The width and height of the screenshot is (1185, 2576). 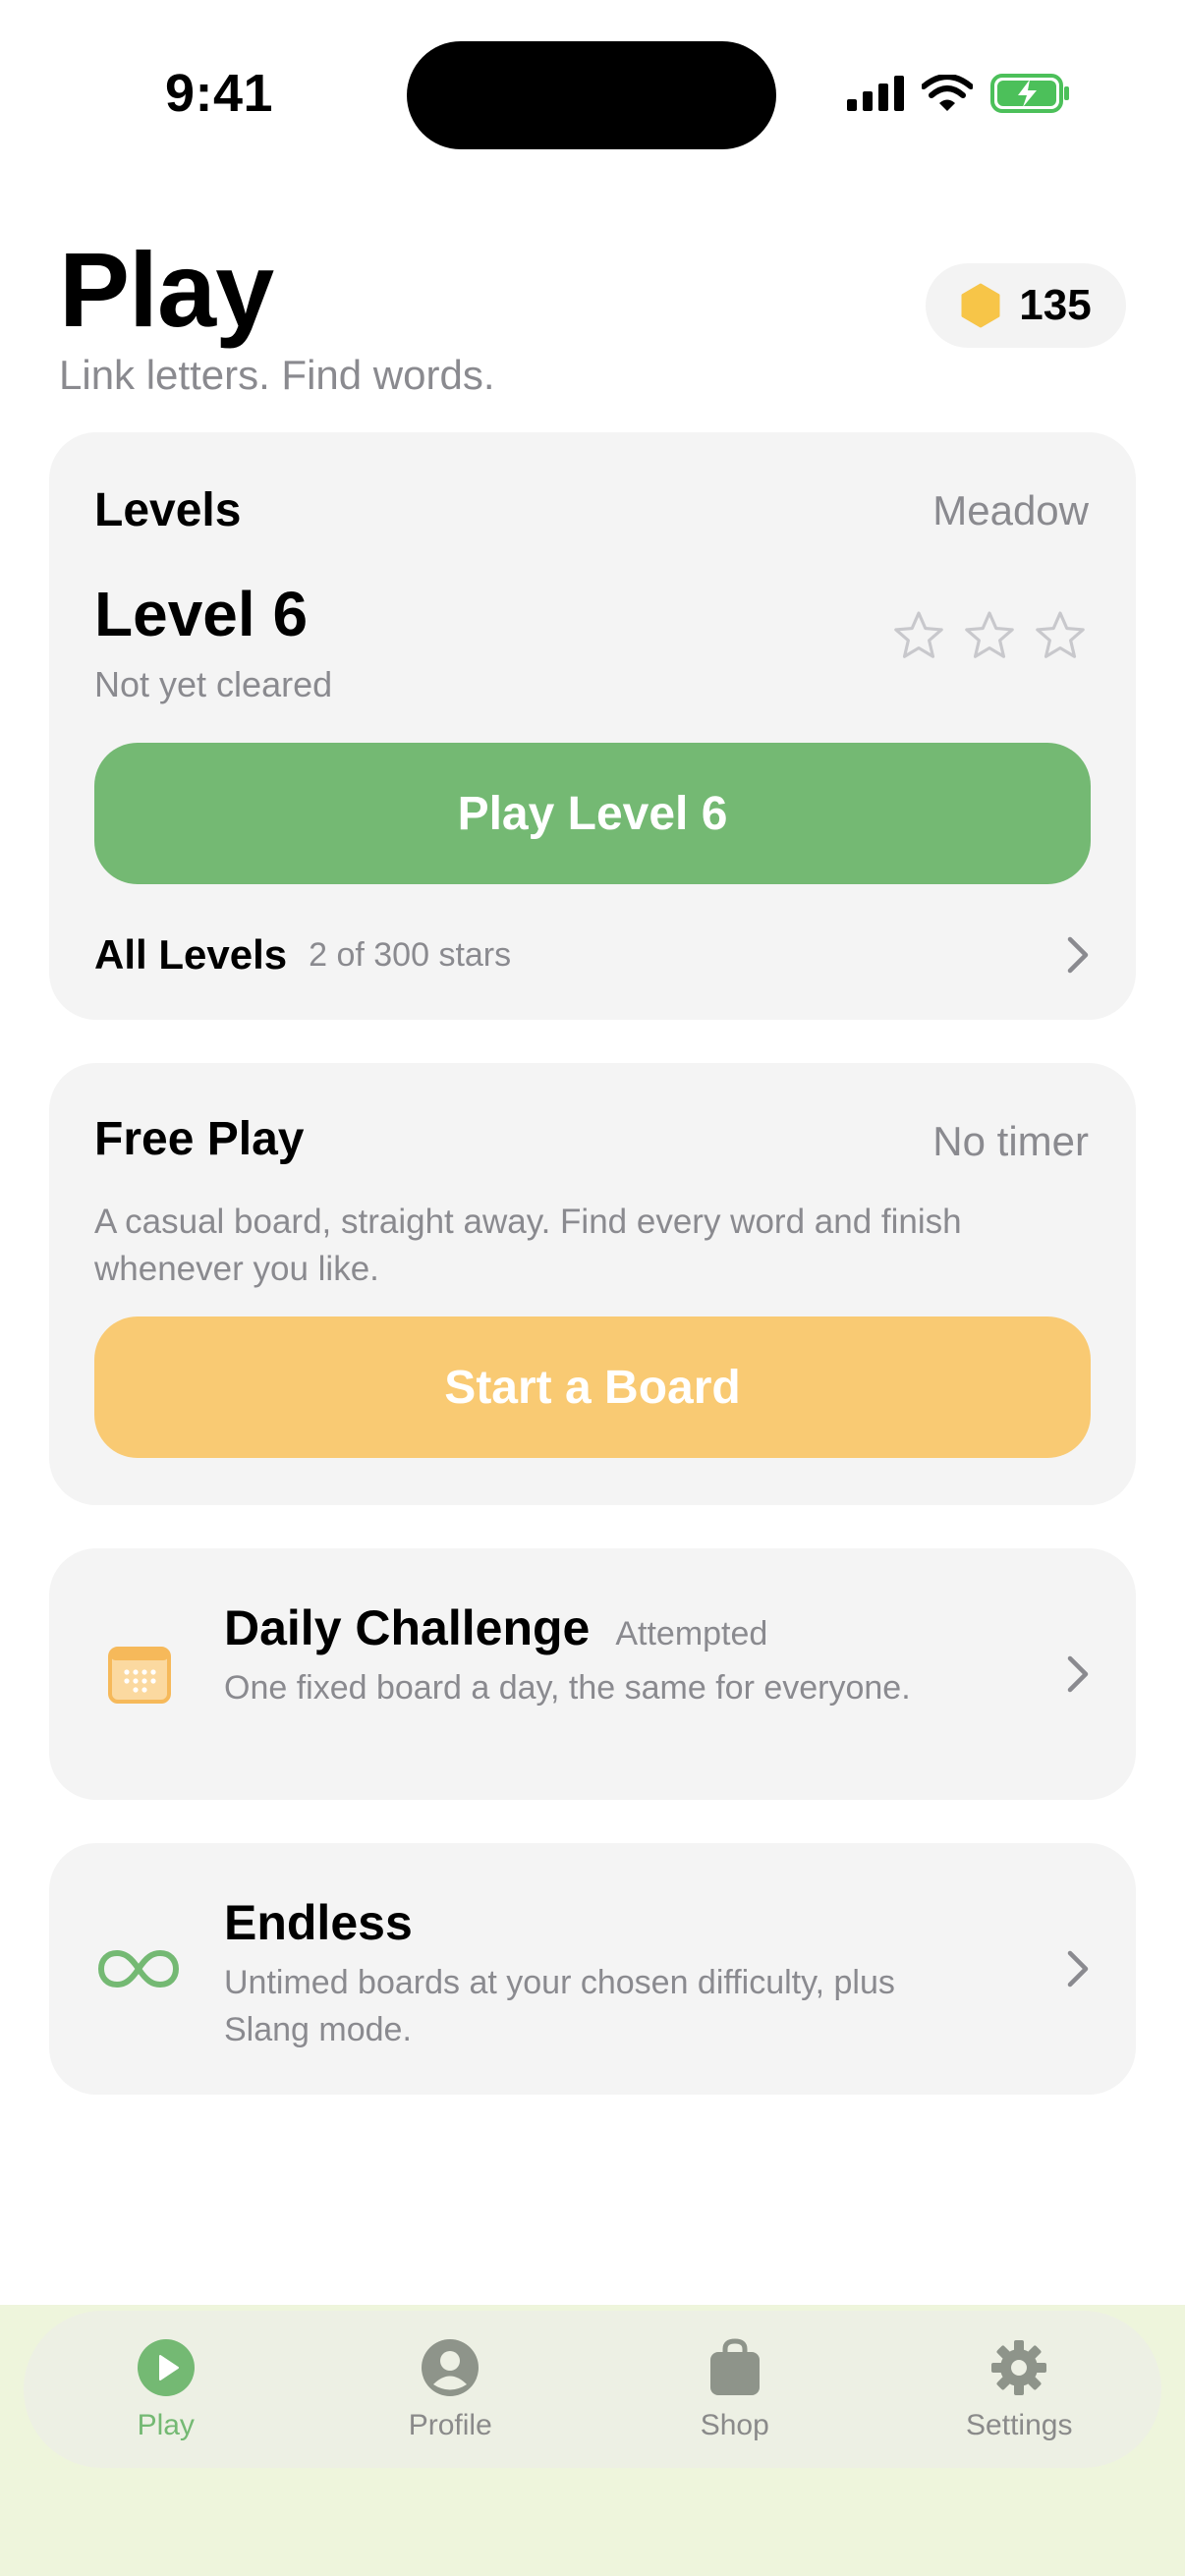 I want to click on current-level-title: Level 6, so click(x=201, y=614).